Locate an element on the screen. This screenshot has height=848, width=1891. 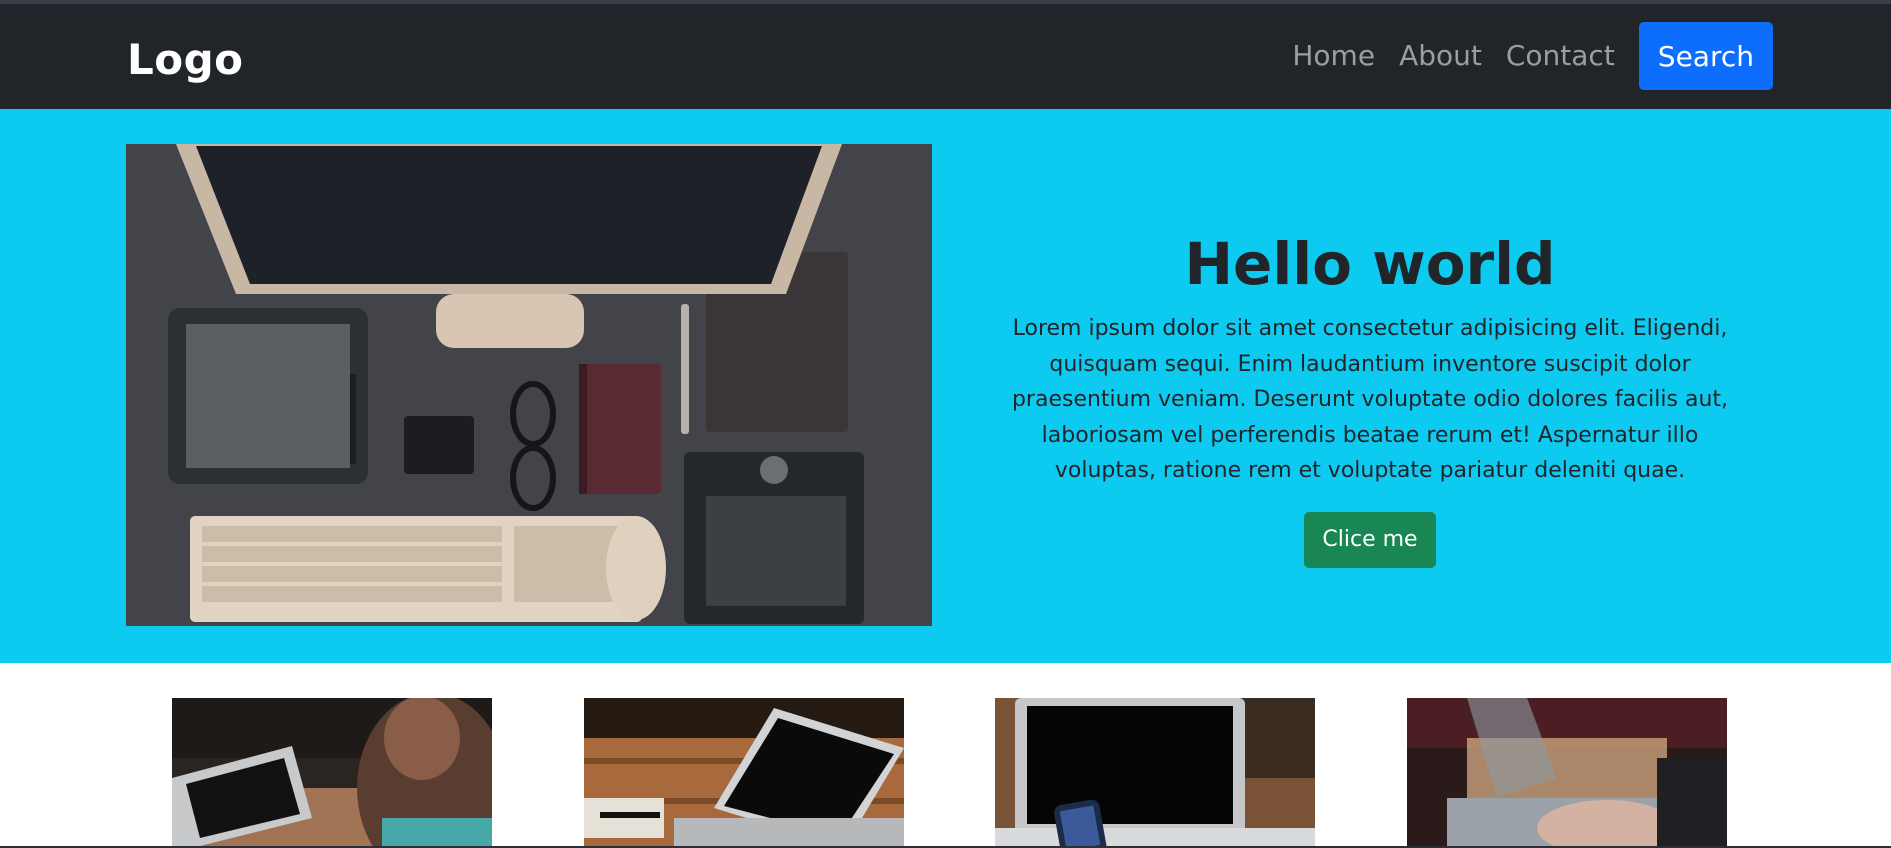
navbar: Logo Home About Contact Search is located at coordinates (945, 56).